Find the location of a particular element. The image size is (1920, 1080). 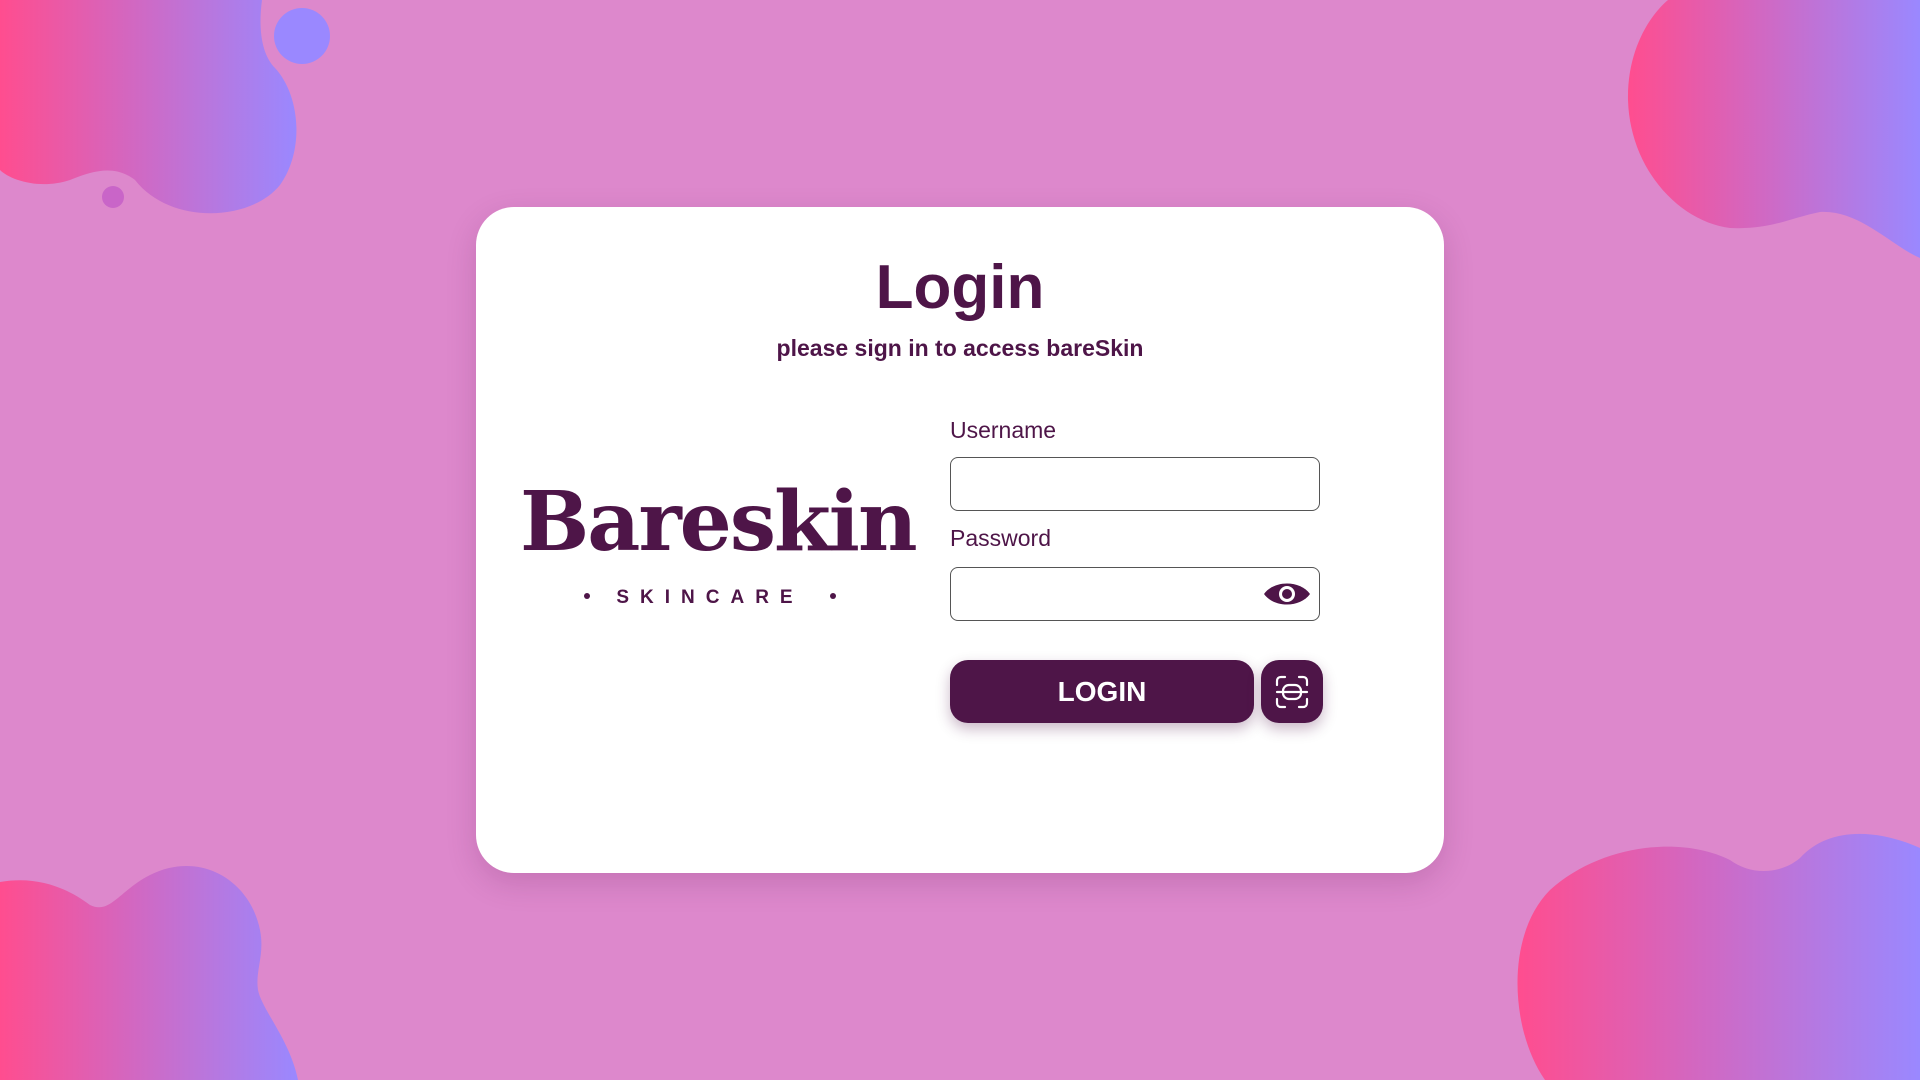

logo-tagline: SKINCARE is located at coordinates (710, 597).